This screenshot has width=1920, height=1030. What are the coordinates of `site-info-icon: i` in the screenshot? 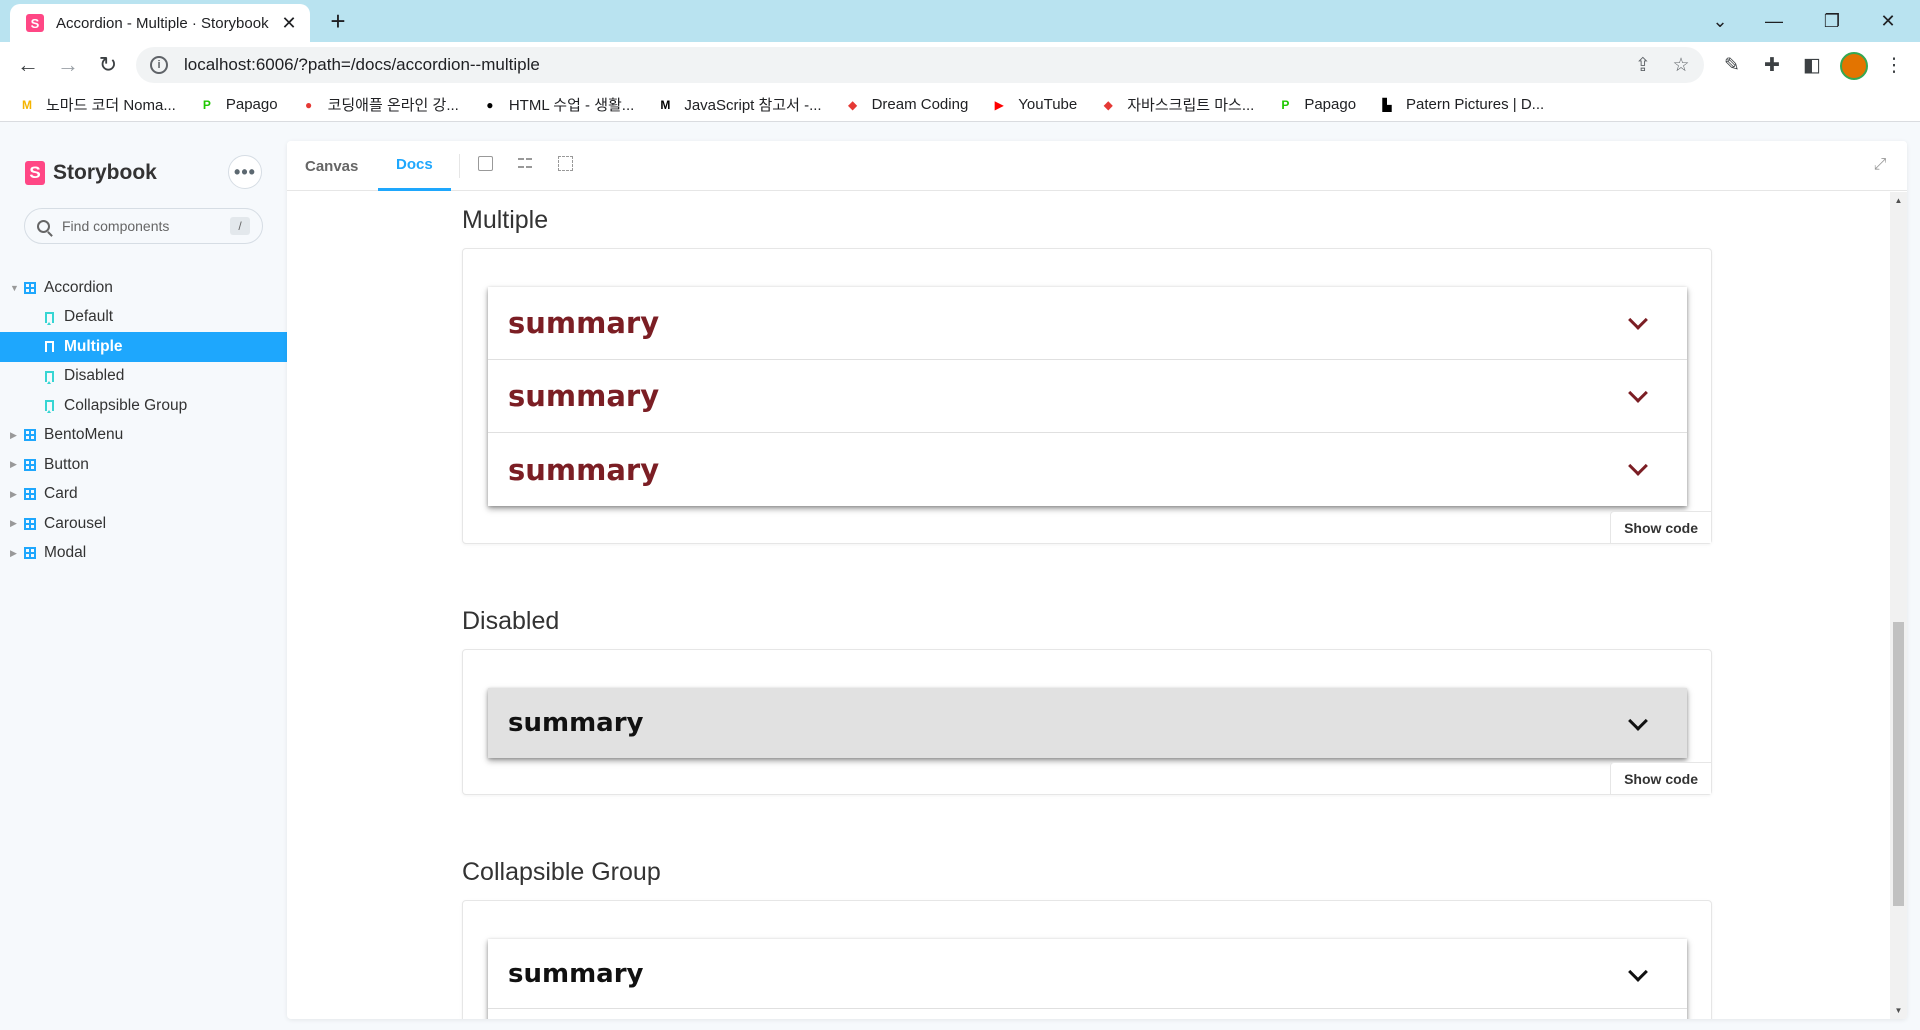 It's located at (159, 65).